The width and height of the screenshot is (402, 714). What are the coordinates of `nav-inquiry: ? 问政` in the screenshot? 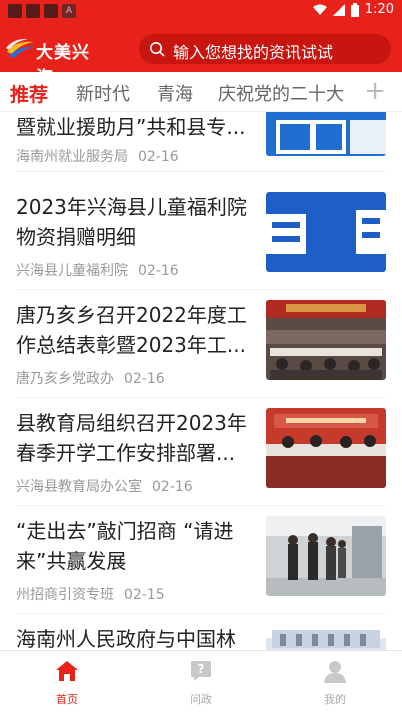 It's located at (201, 683).